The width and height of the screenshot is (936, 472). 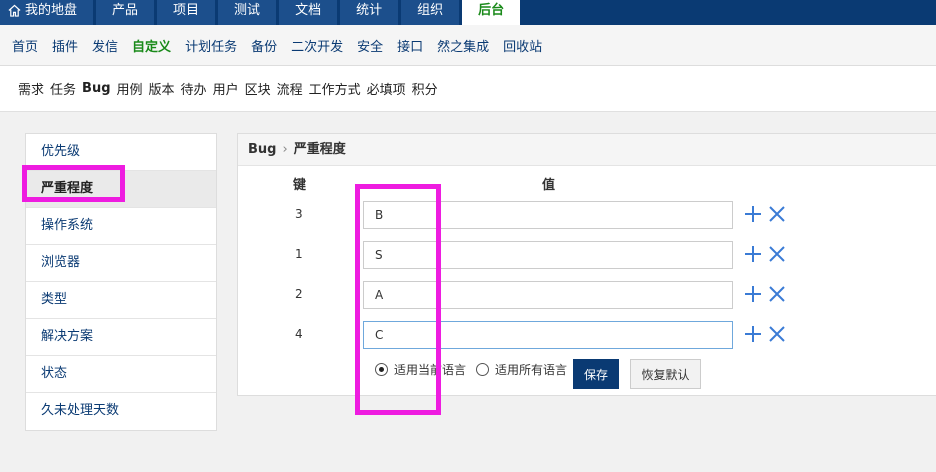 I want to click on chevron-right-icon: ›, so click(x=285, y=149).